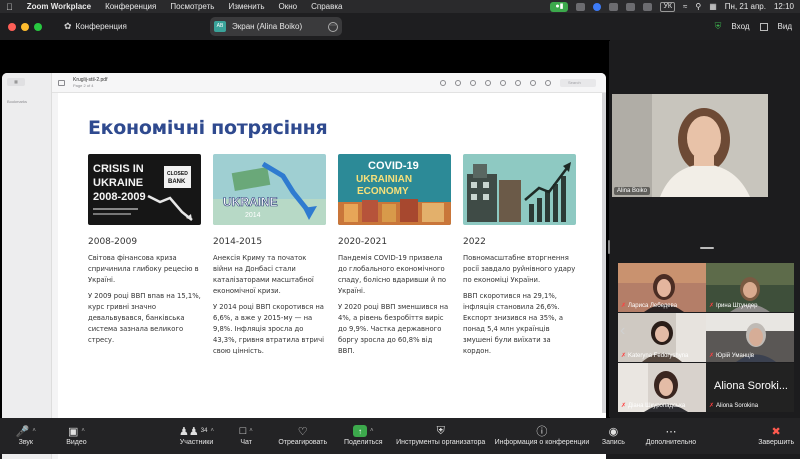 This screenshot has width=800, height=459. I want to click on svg-text: CRISIS IN, so click(118, 169).